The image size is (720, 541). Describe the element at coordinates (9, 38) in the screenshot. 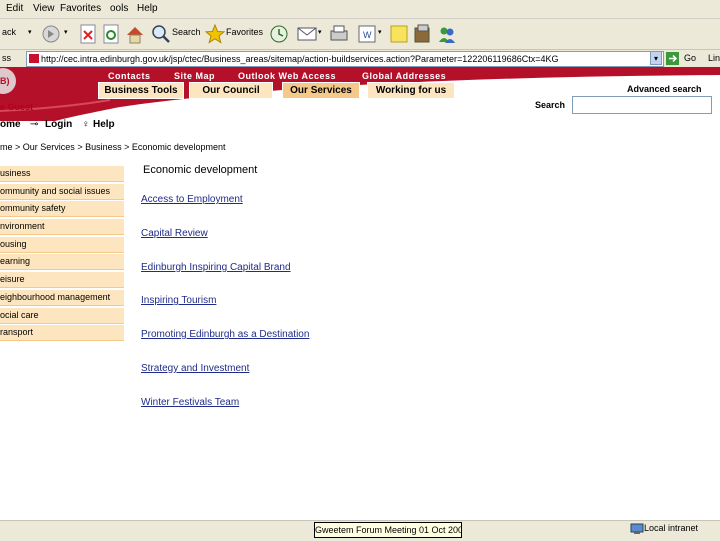

I see `back-button: ack` at that location.